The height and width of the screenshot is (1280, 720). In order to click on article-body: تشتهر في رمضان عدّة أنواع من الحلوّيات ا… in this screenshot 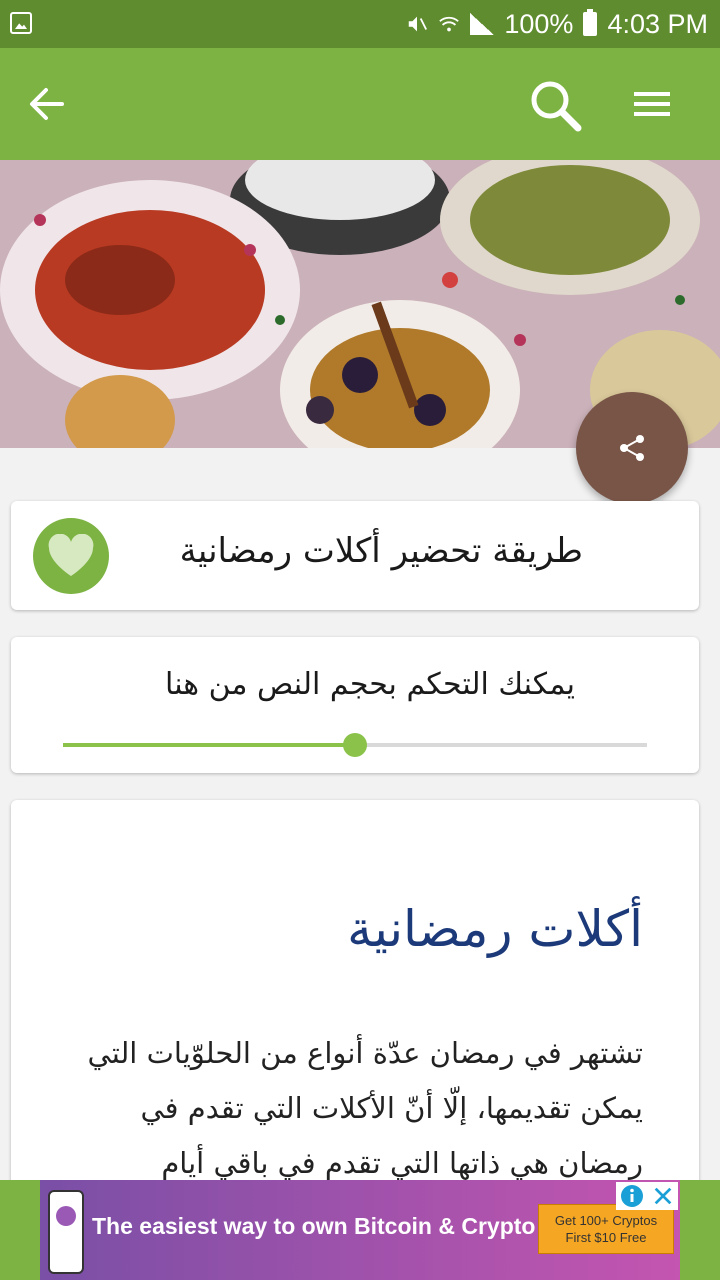, I will do `click(365, 1108)`.